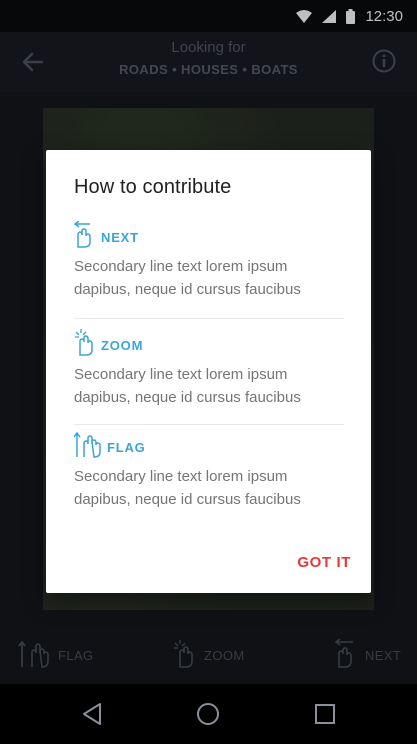 The image size is (417, 744). I want to click on navigation-bar, so click(208, 714).